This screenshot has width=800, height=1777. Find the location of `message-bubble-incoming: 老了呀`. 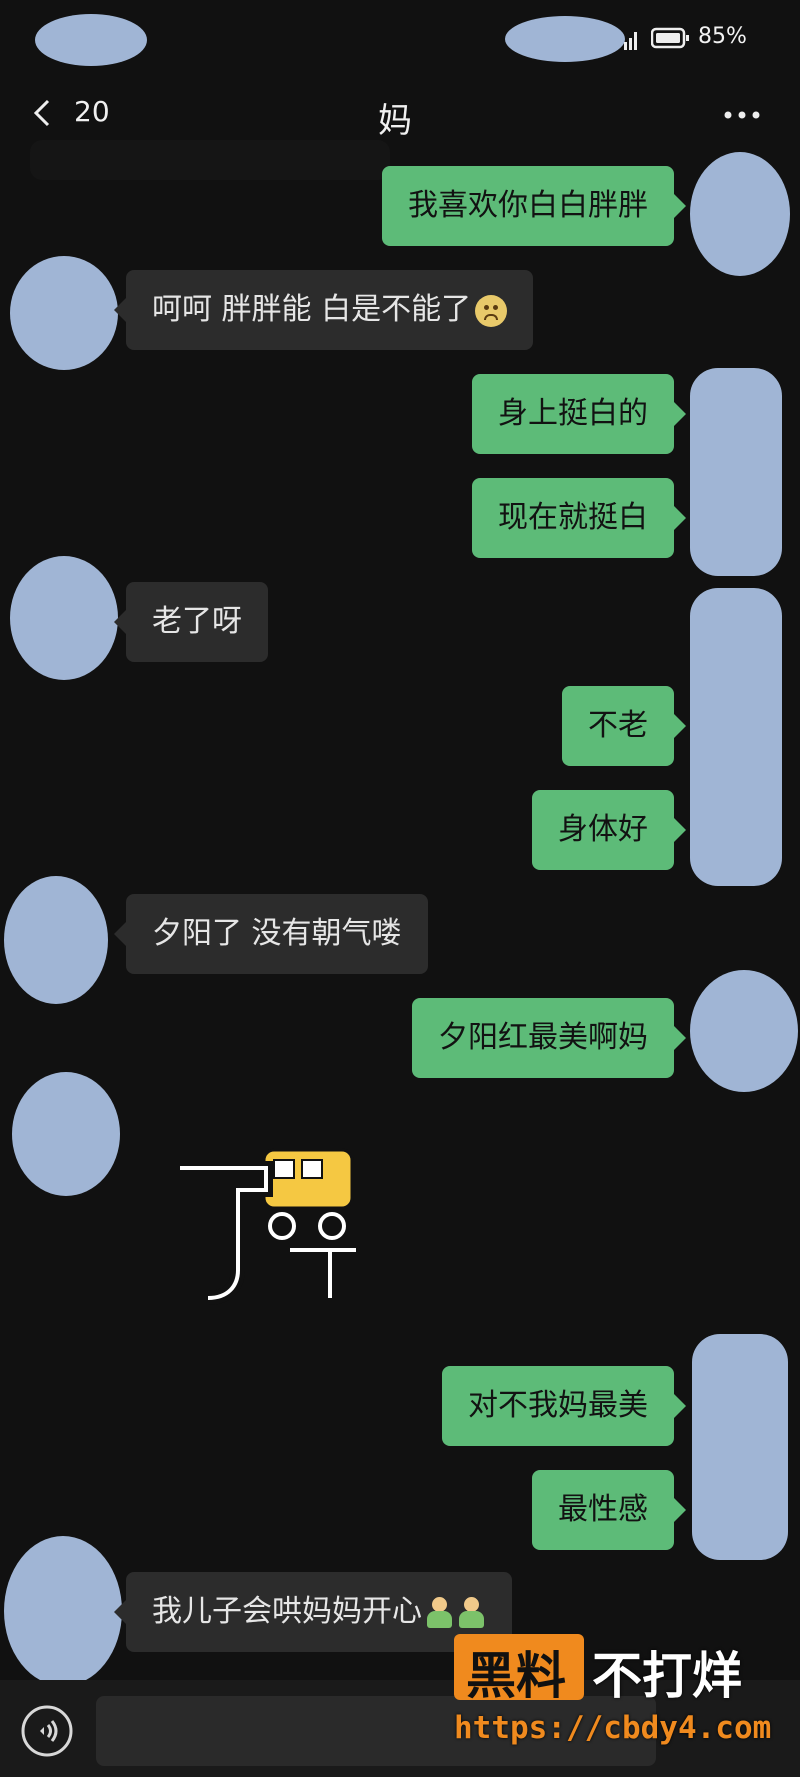

message-bubble-incoming: 老了呀 is located at coordinates (191, 622).